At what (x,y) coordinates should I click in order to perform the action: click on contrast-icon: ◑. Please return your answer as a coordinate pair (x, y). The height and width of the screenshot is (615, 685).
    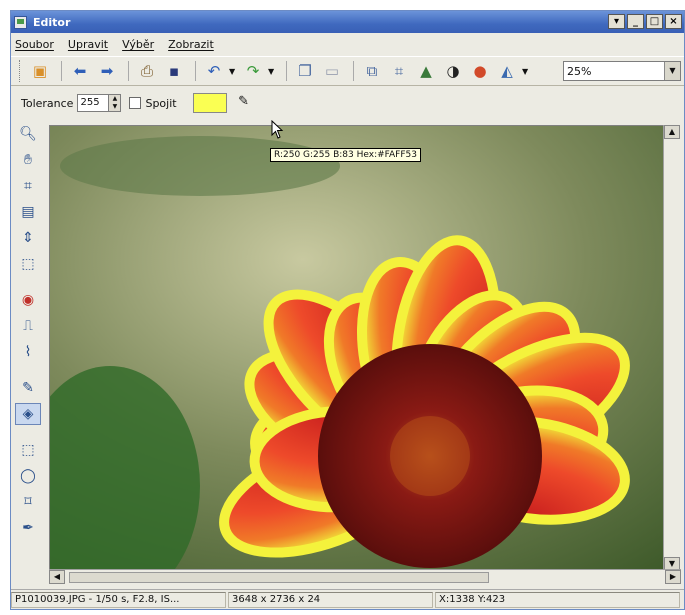
    Looking at the image, I should click on (453, 71).